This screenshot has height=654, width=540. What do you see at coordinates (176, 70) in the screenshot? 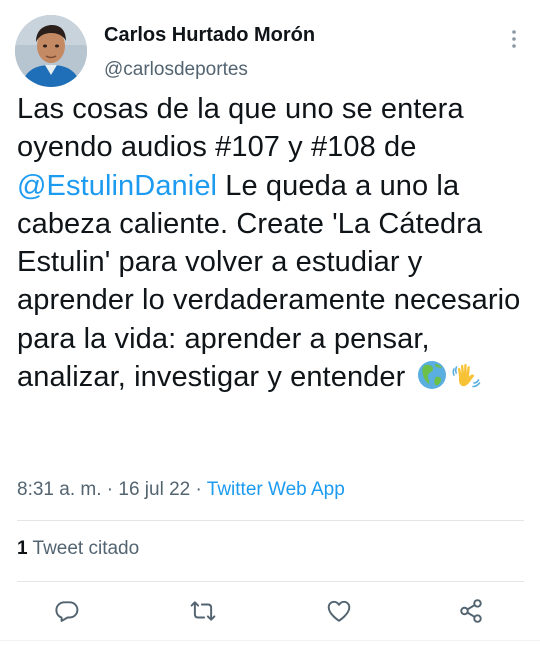
I see `author-handle: @carlosdeportes` at bounding box center [176, 70].